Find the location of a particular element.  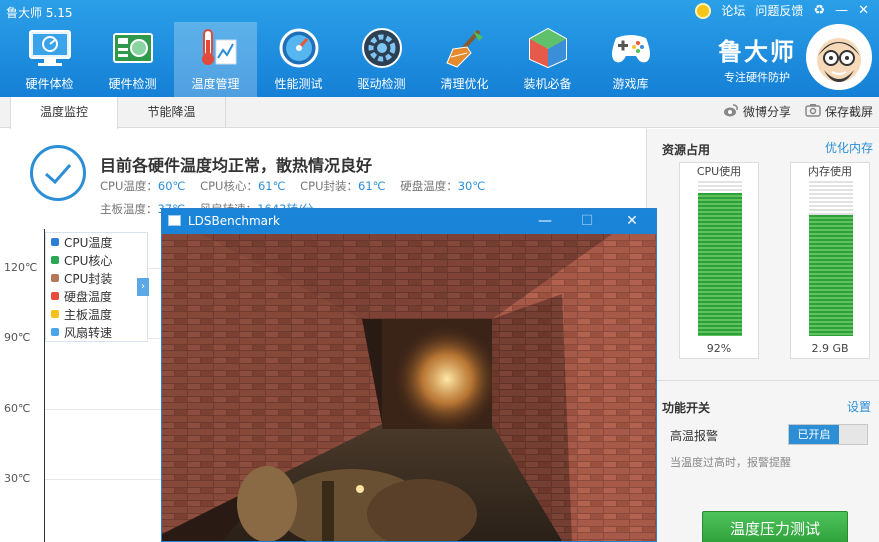

memory-usage-meter: 内存使用 2.9 GB is located at coordinates (830, 260).